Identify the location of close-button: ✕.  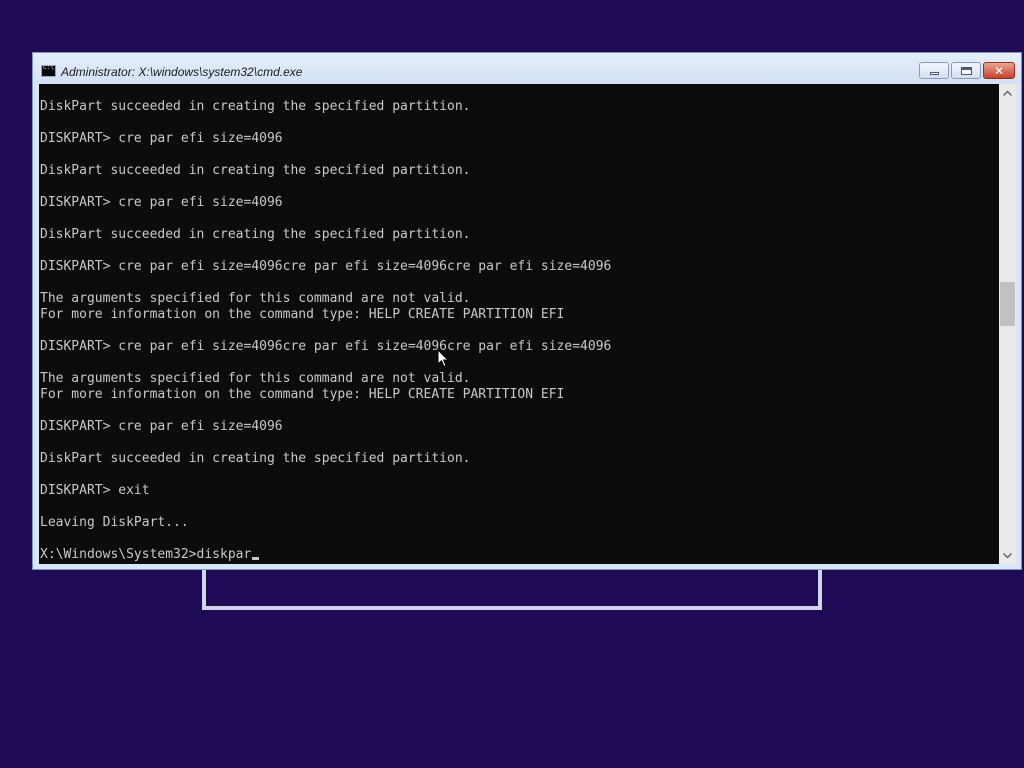
(999, 70).